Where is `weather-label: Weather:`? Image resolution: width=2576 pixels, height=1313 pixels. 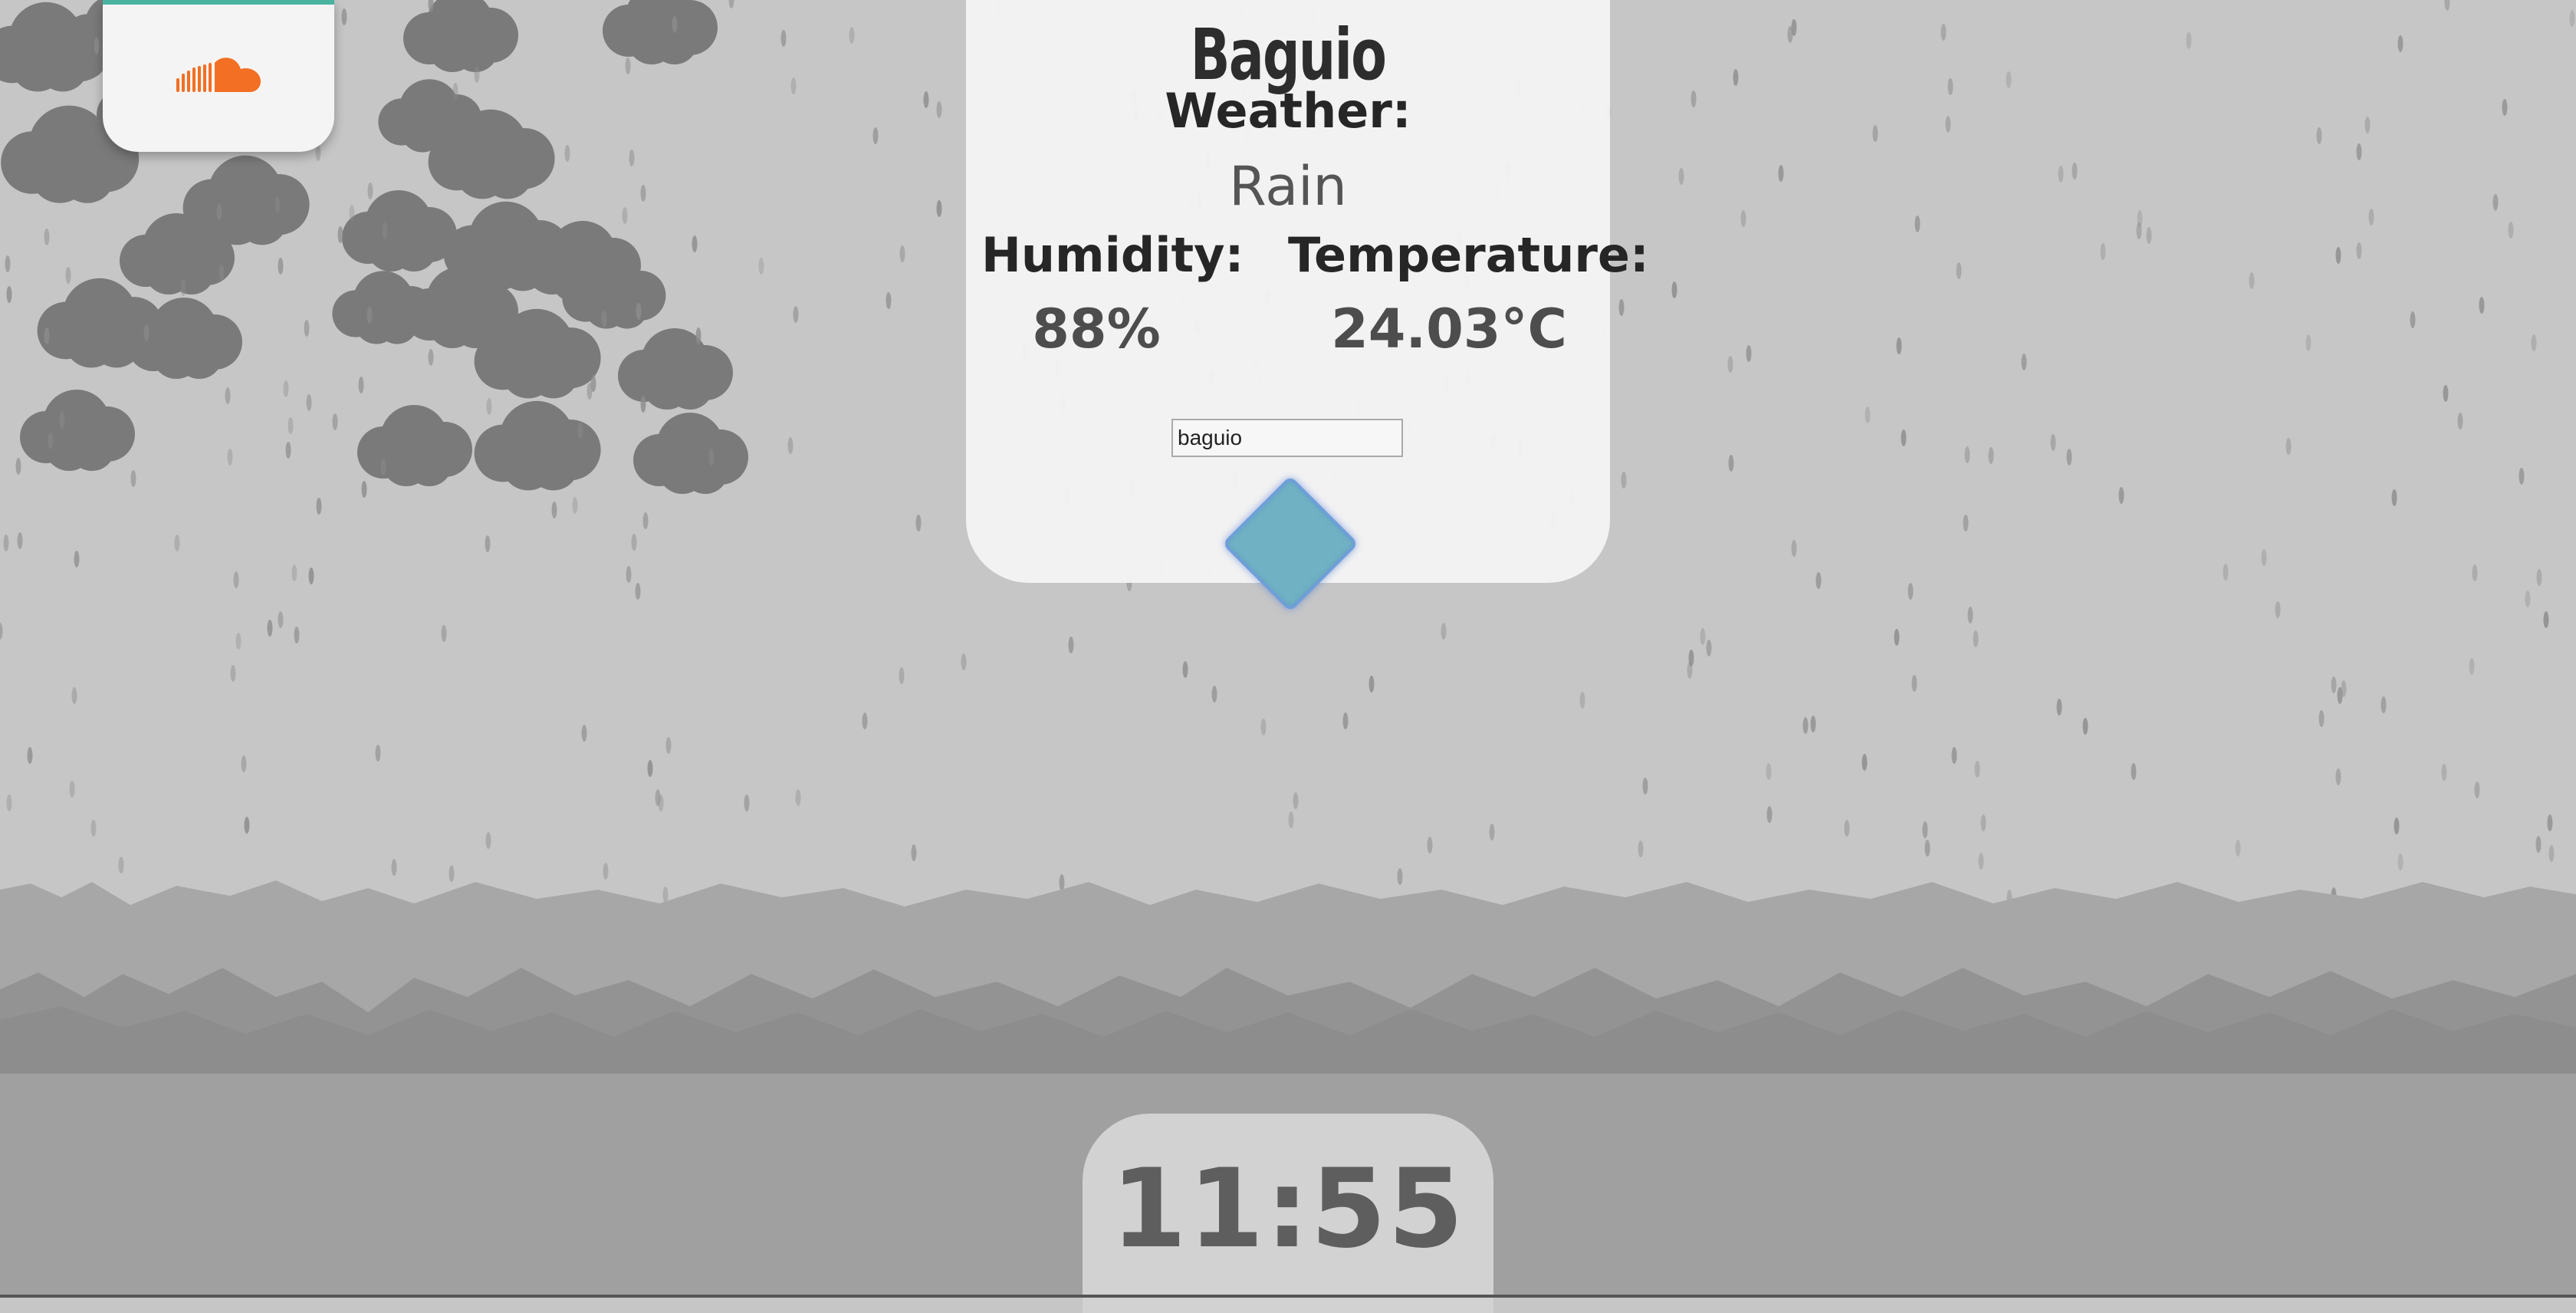 weather-label: Weather: is located at coordinates (1288, 111).